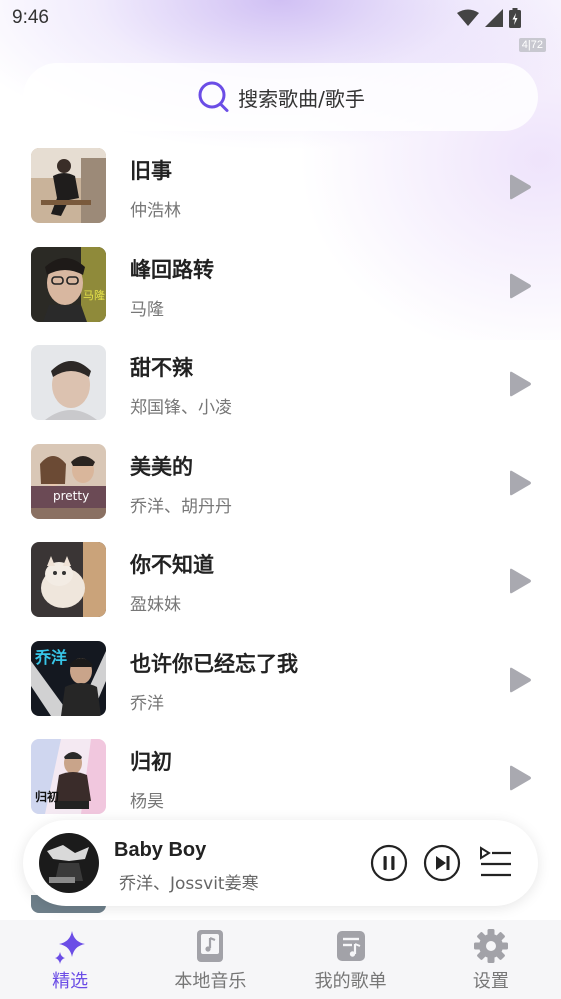 The width and height of the screenshot is (561, 999). I want to click on song-title: 也许你已经忘了我, so click(214, 663).